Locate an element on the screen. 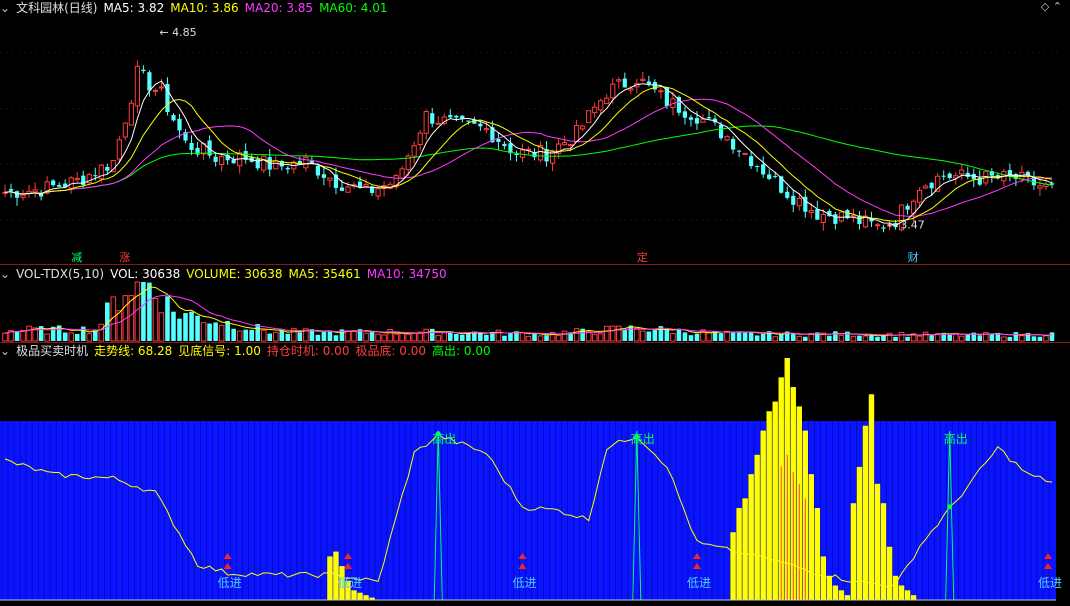 This screenshot has width=1070, height=606. low-price-label: ← 3.47 is located at coordinates (906, 224).